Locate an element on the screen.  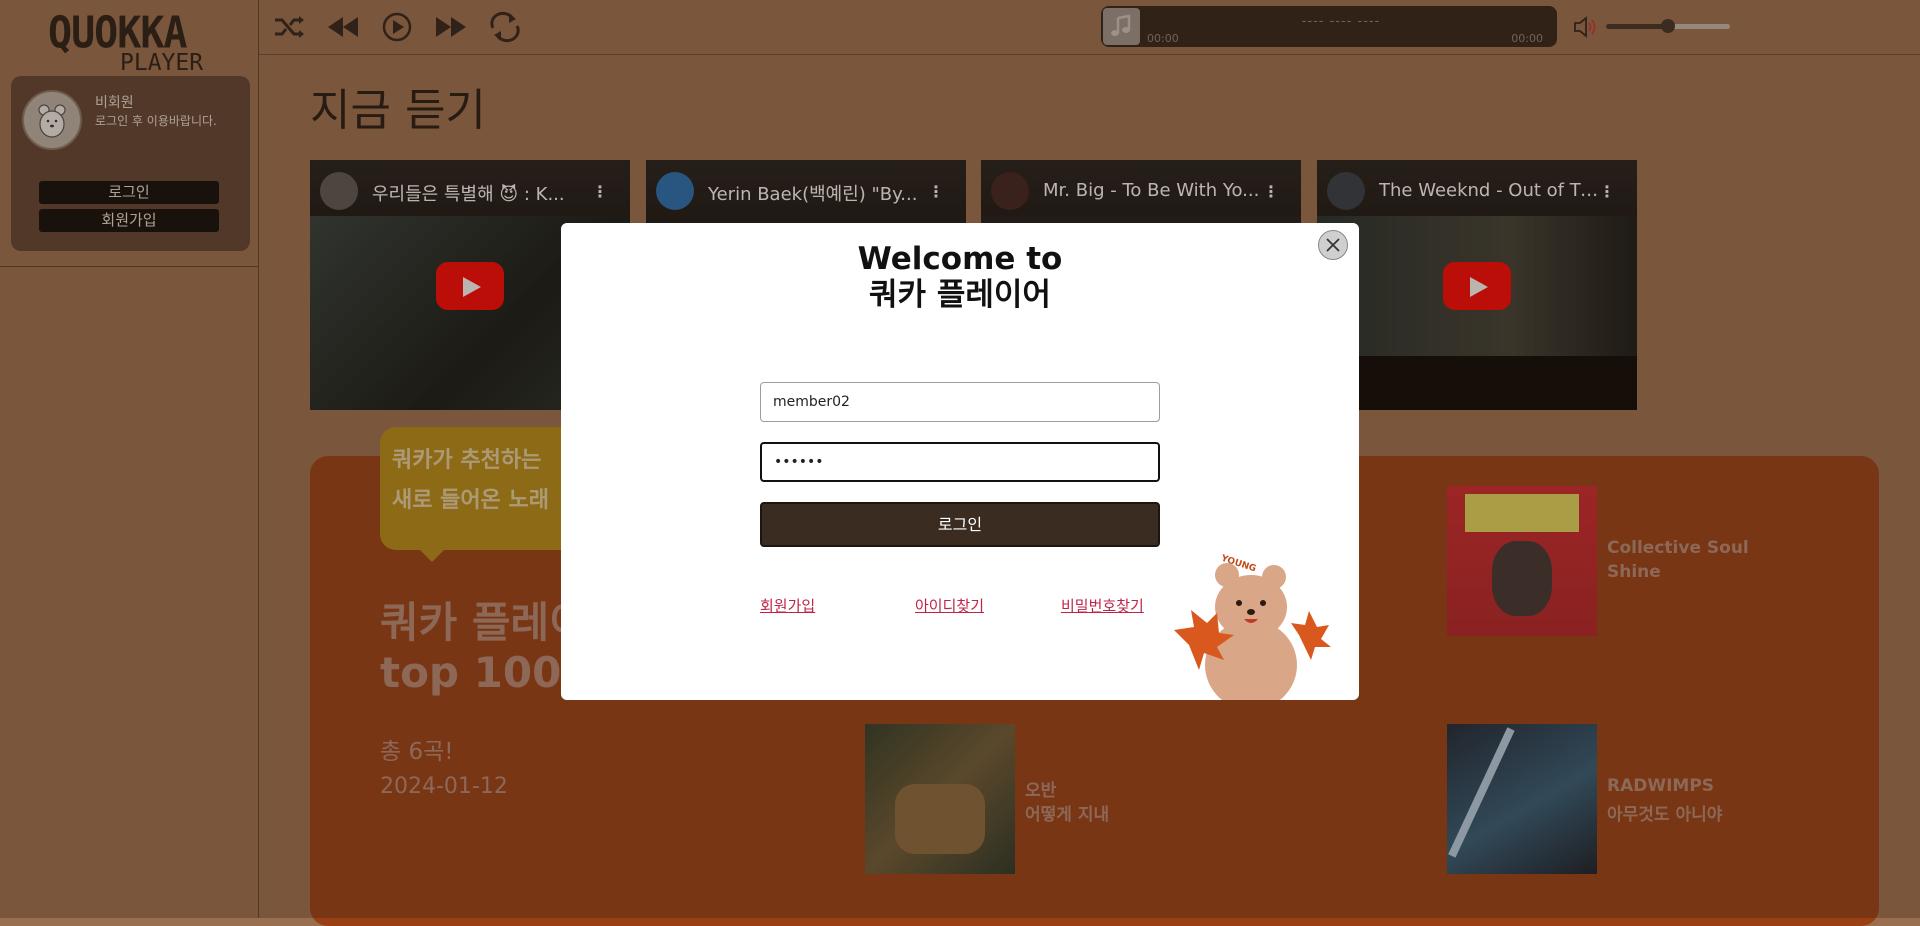
find-id-link: 아이디찾기 is located at coordinates (949, 605).